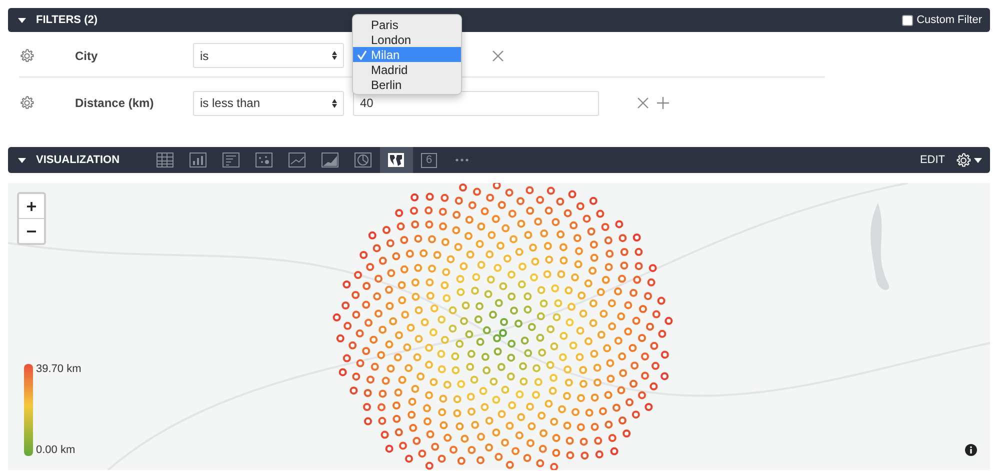  Describe the element at coordinates (407, 84) in the screenshot. I see `dropdown-option: Berlin` at that location.